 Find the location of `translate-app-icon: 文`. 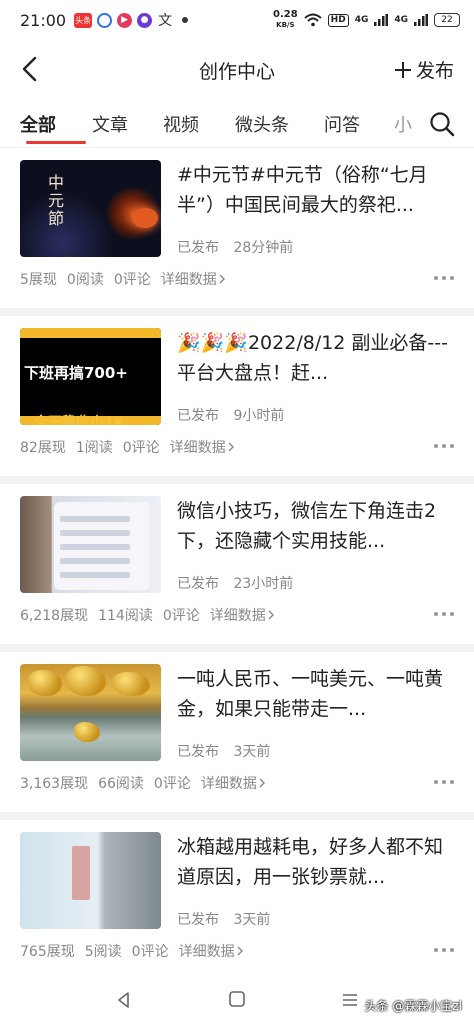

translate-app-icon: 文 is located at coordinates (165, 21).